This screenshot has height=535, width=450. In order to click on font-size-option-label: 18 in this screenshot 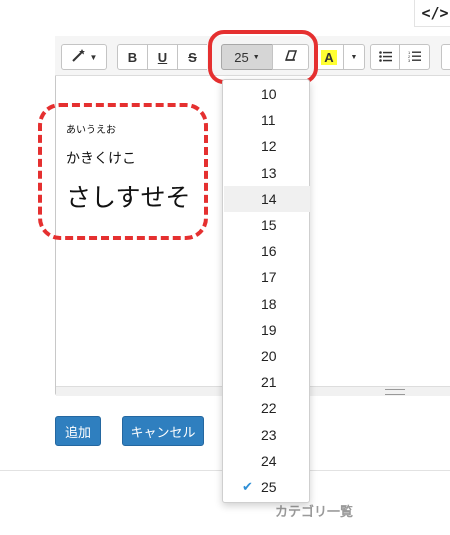, I will do `click(269, 303)`.